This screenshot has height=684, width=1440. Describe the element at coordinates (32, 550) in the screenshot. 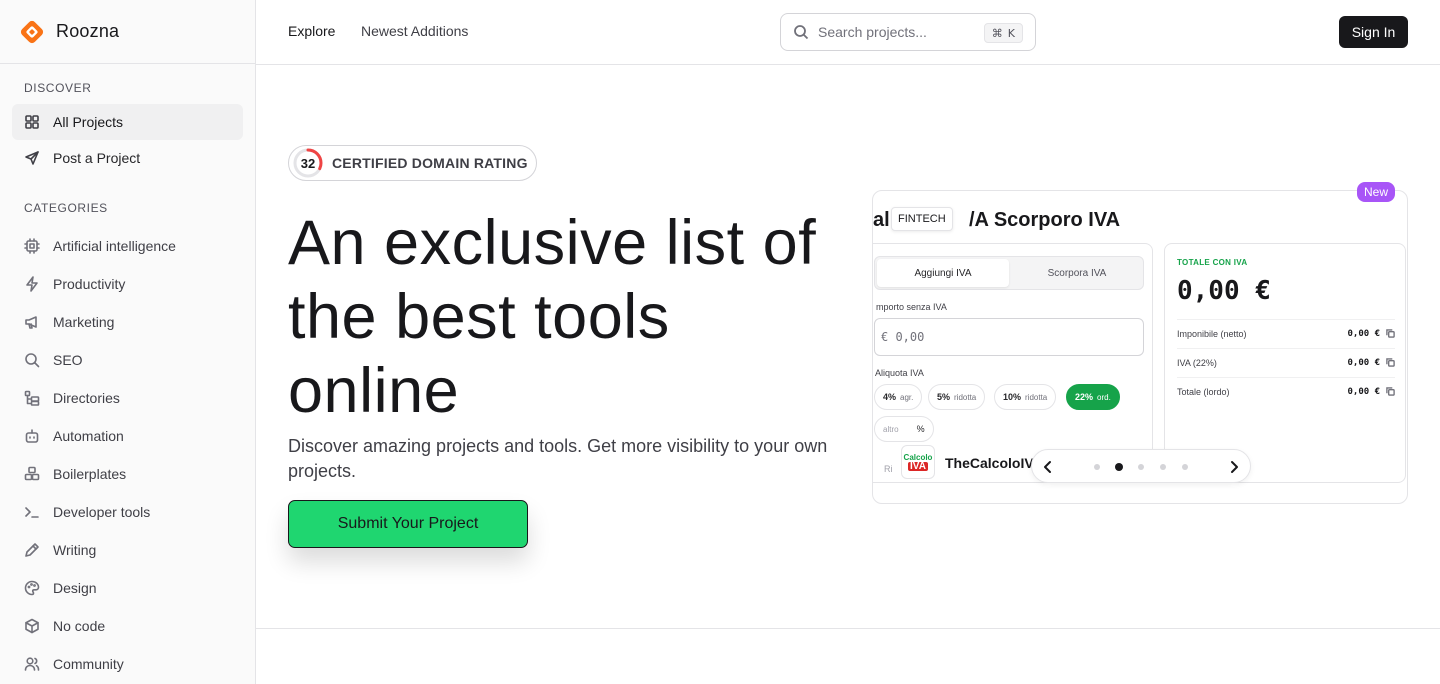

I see `pen-icon` at that location.